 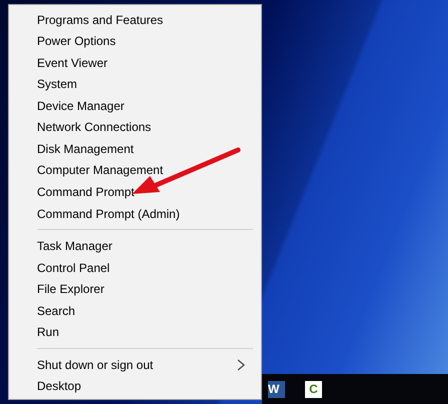 What do you see at coordinates (135, 63) in the screenshot?
I see `menu-item: Event Viewer` at bounding box center [135, 63].